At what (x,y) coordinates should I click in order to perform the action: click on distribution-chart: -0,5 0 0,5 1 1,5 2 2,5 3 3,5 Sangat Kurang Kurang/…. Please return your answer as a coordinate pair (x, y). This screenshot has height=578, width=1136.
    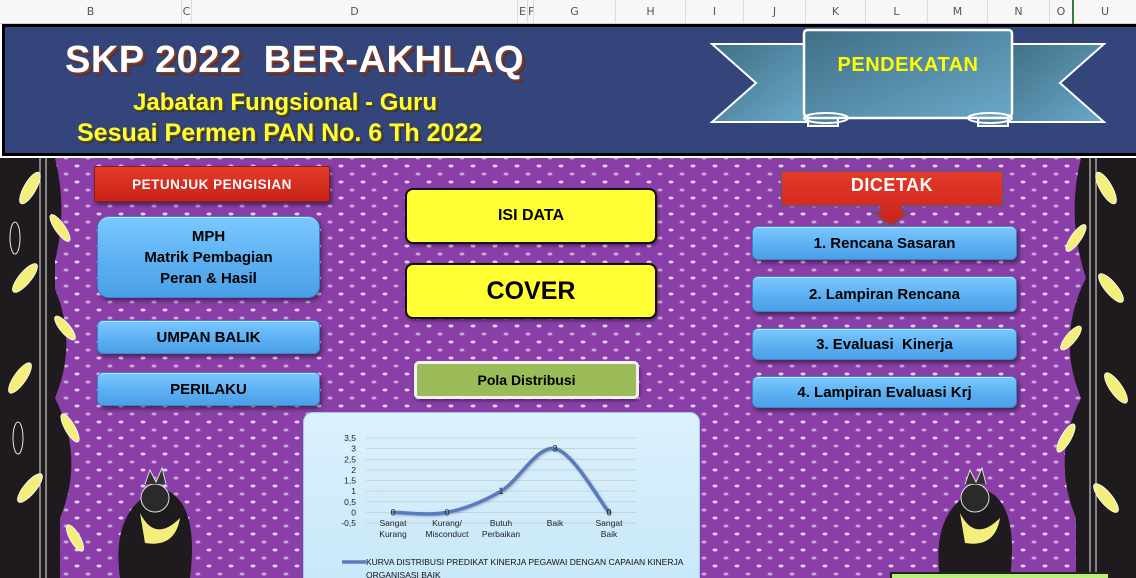
    Looking at the image, I should click on (501, 495).